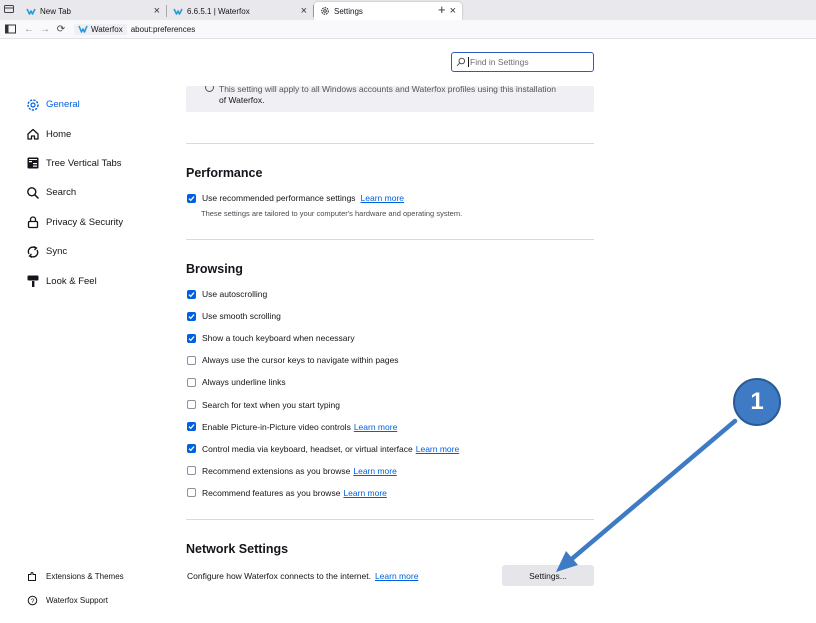 This screenshot has height=623, width=816. I want to click on reload-icon: ⟳, so click(61, 29).